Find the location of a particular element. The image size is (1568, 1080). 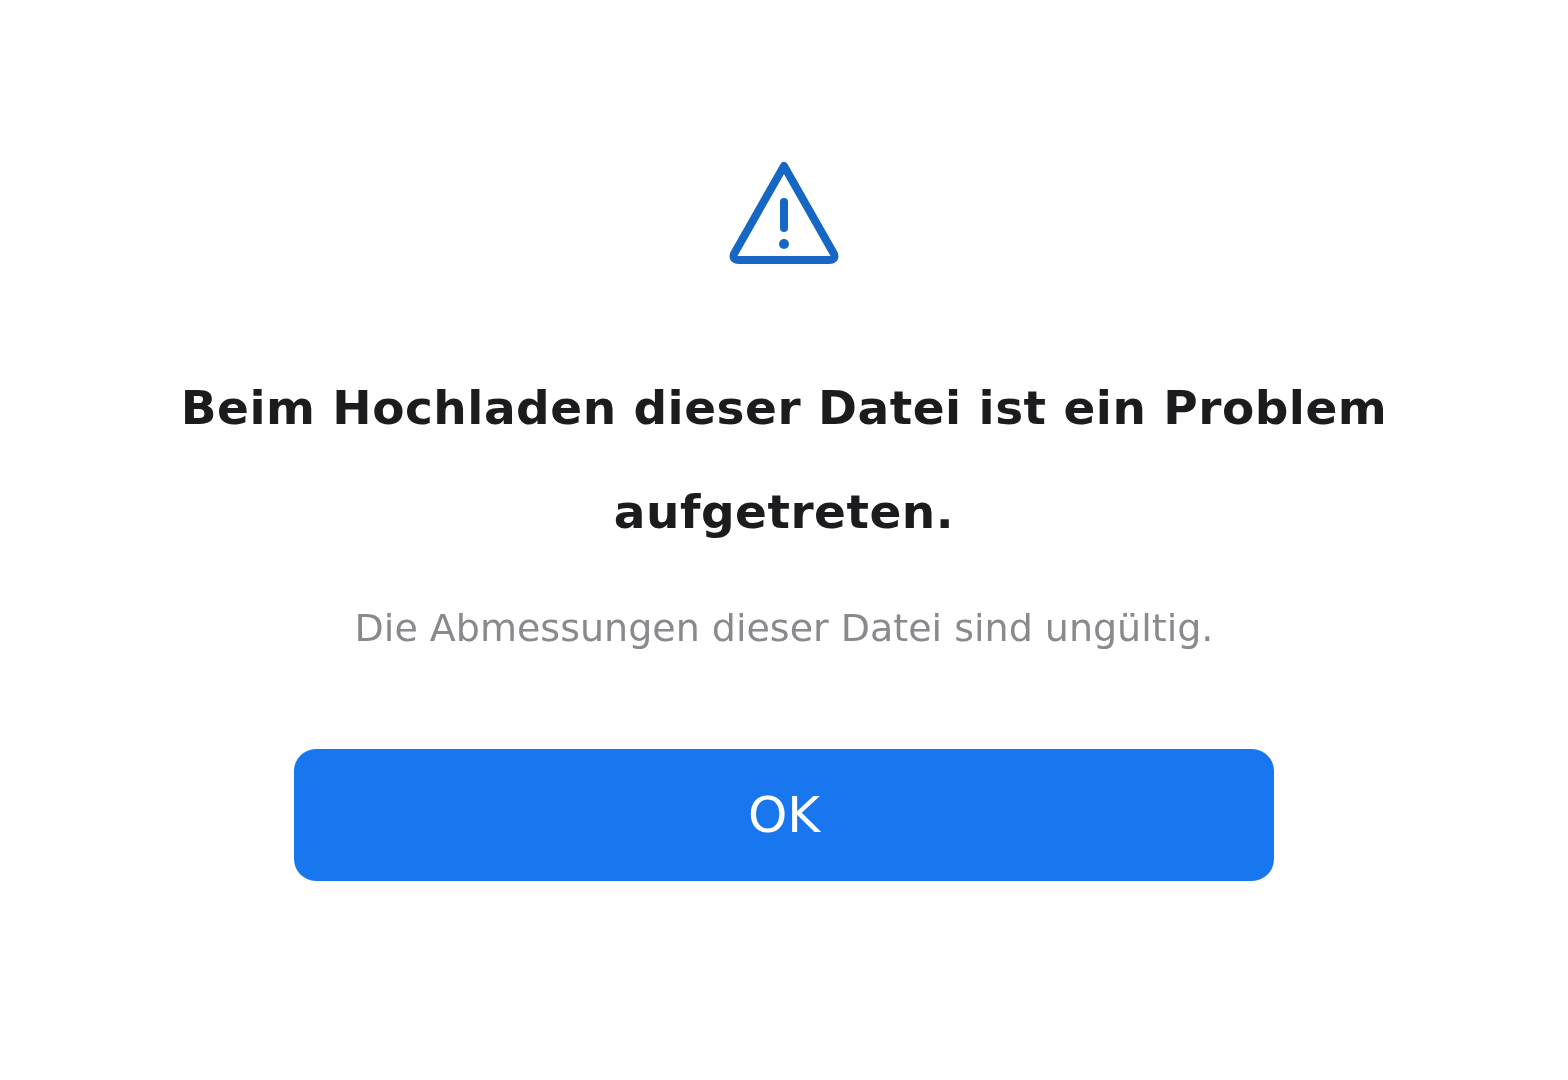

warning-icon is located at coordinates (784, 212).